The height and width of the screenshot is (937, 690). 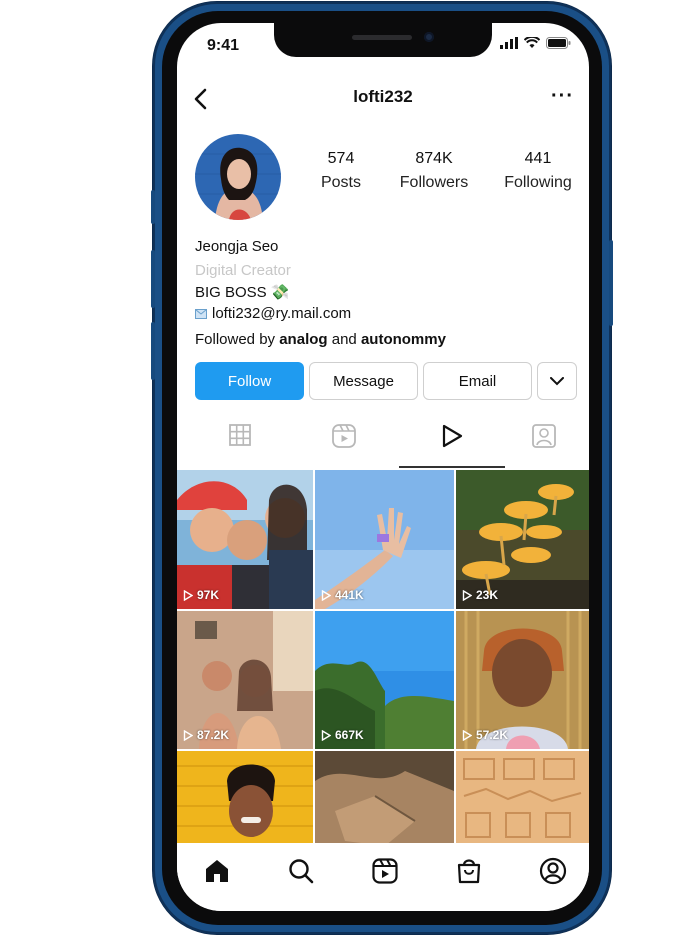 What do you see at coordinates (538, 182) in the screenshot?
I see `following-label: Following` at bounding box center [538, 182].